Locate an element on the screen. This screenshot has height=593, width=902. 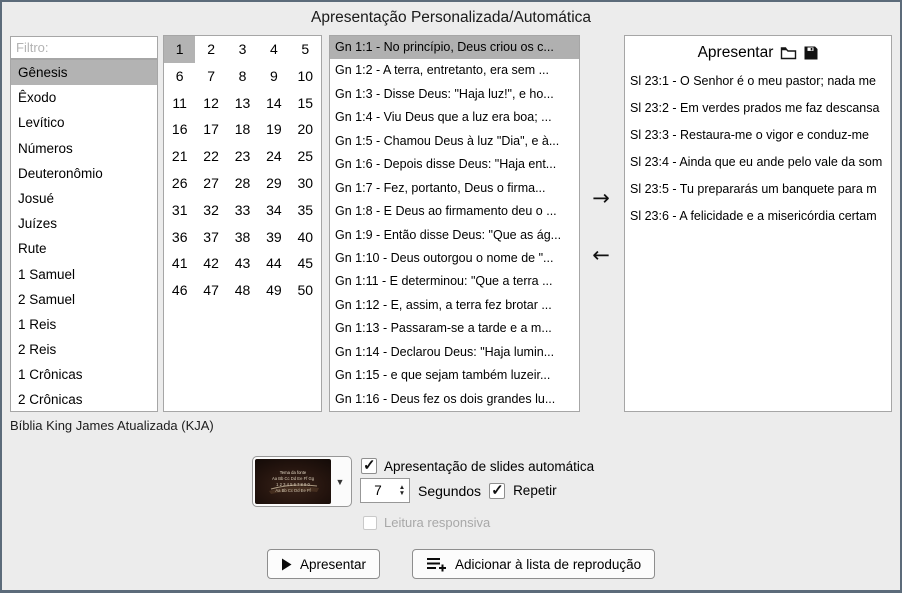
chapter-cell: 40 is located at coordinates (305, 237).